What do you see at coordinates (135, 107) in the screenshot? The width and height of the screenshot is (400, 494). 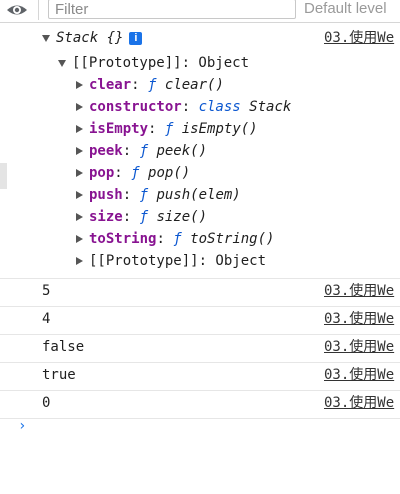 I see `member-key: constructor` at bounding box center [135, 107].